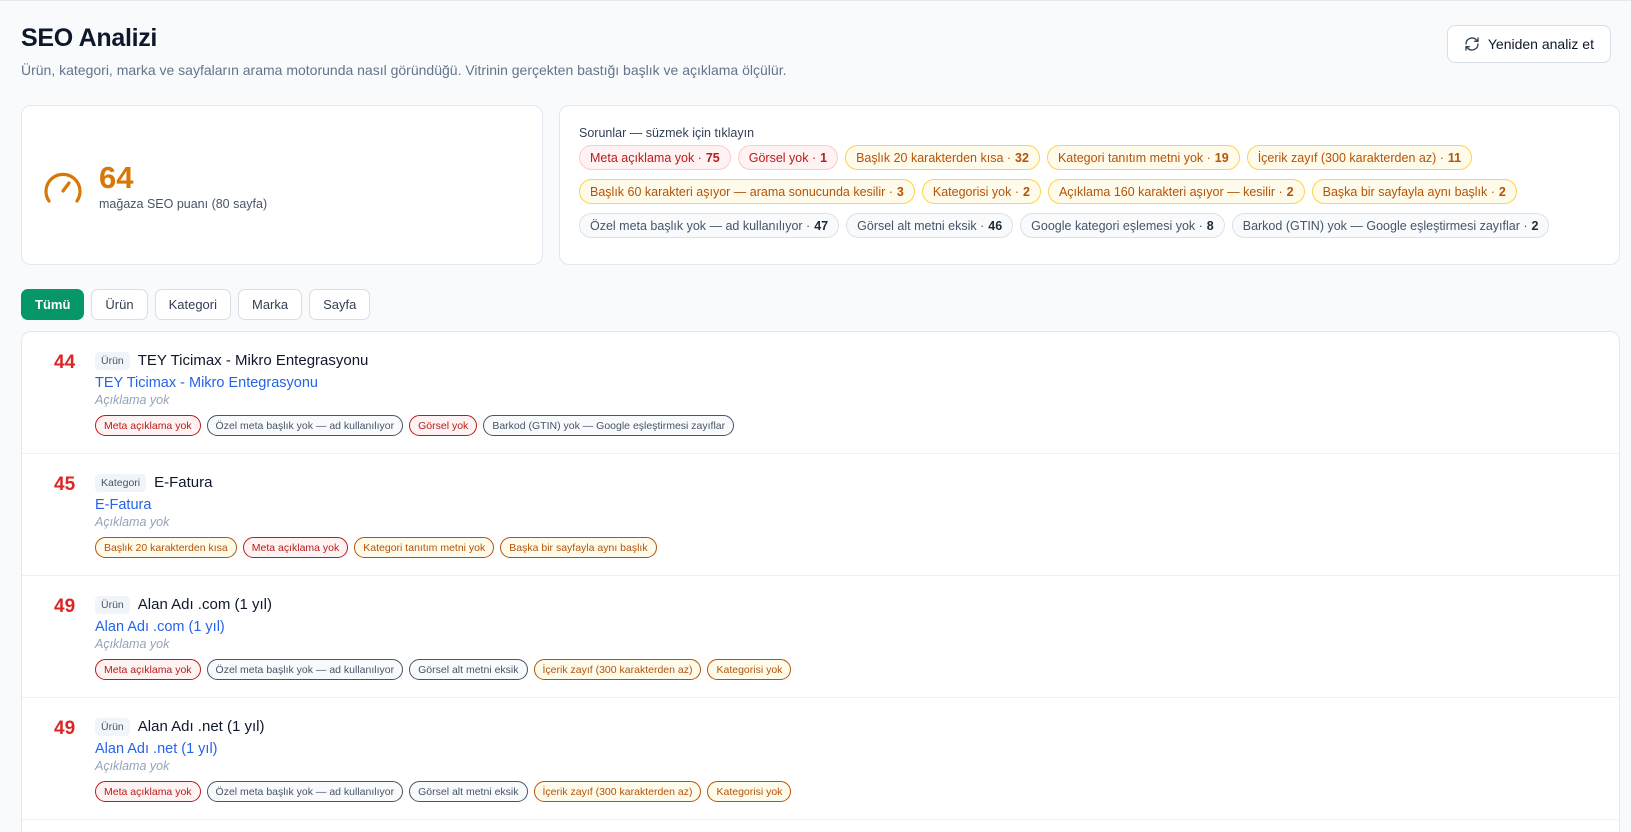 This screenshot has width=1631, height=832. I want to click on issue-chip: Görsel yok · 1, so click(788, 157).